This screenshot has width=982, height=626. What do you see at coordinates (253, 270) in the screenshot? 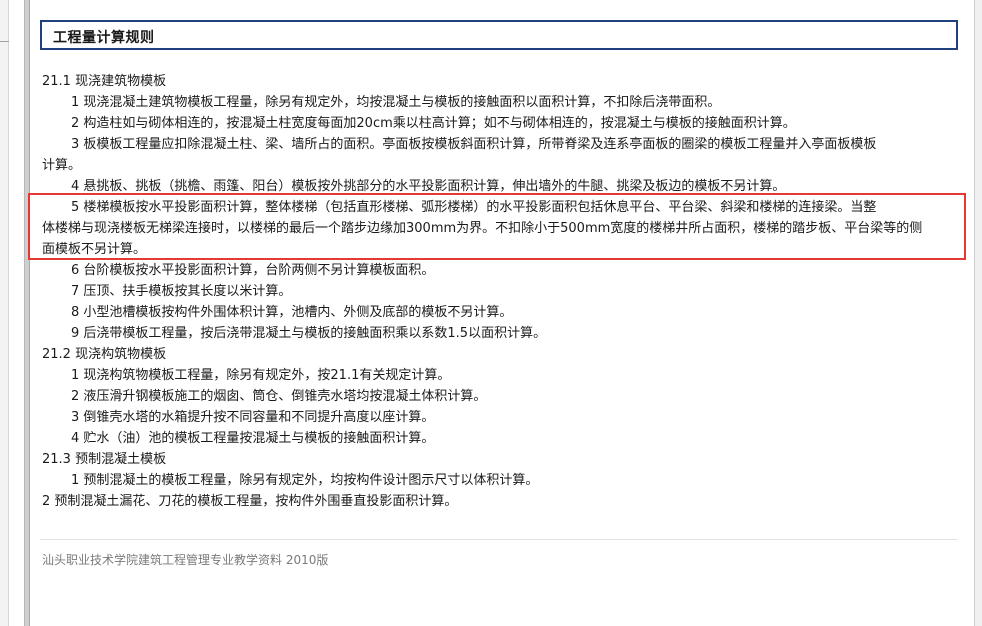
I see `rule-item: 6 台阶模板按水平投影面积计算，台阶两侧不另计算模板面积。` at bounding box center [253, 270].